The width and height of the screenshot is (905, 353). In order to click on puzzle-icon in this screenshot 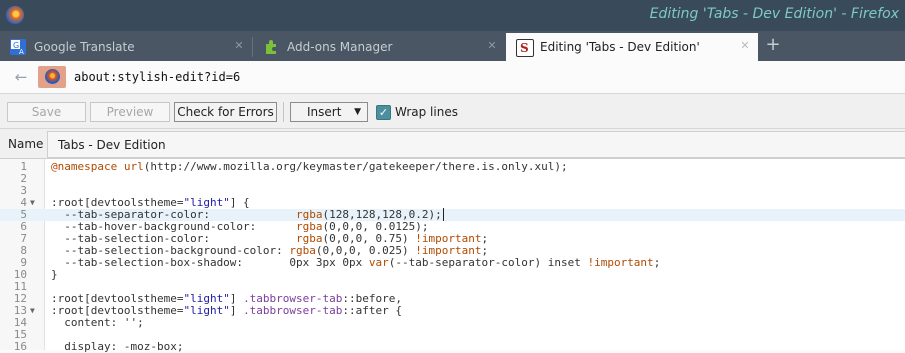, I will do `click(271, 47)`.